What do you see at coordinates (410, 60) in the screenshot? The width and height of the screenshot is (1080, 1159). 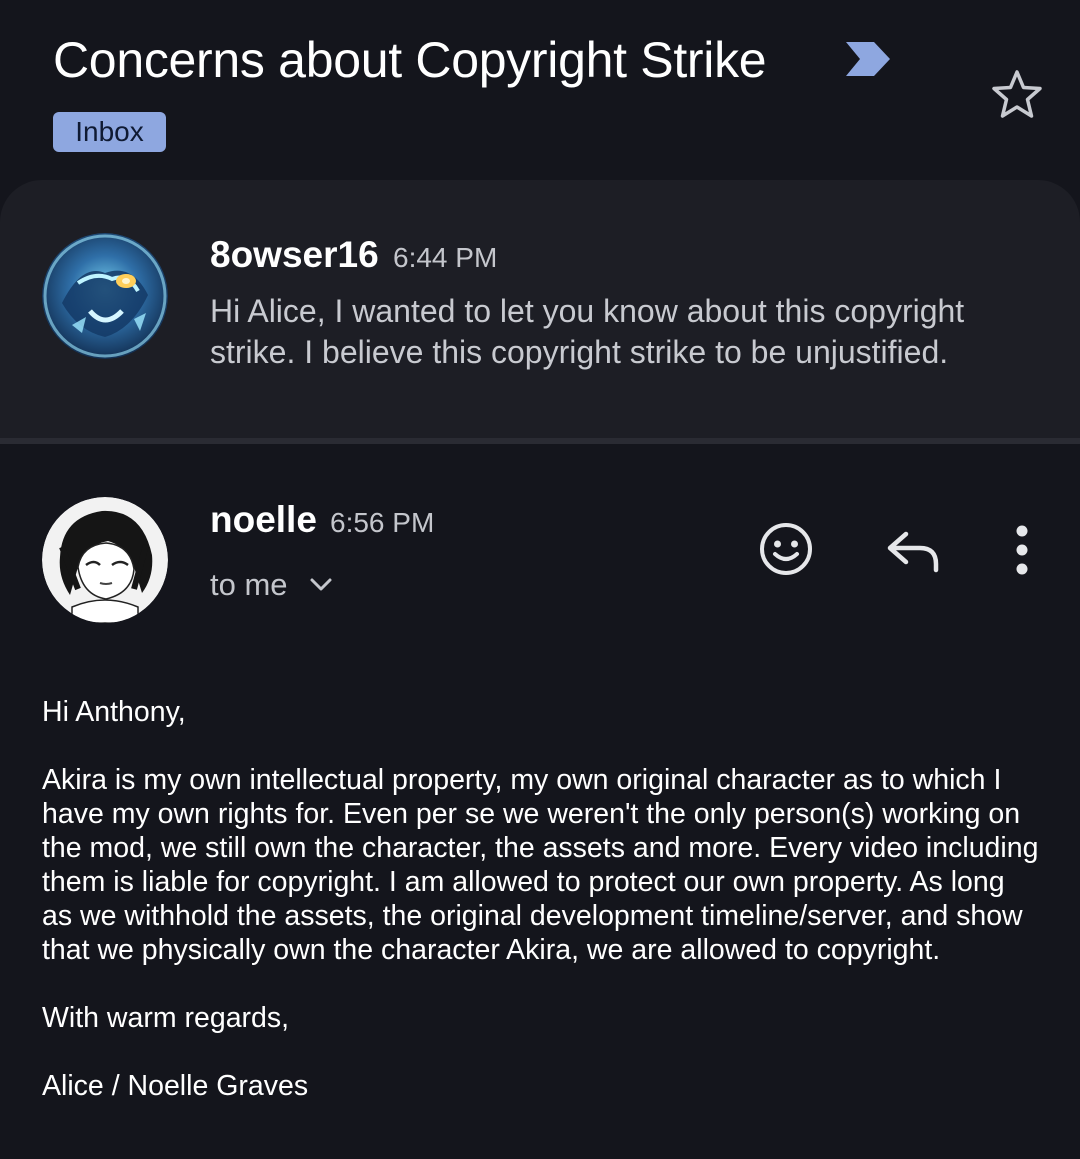 I see `thread-subject: Concerns about Copyright Strike` at bounding box center [410, 60].